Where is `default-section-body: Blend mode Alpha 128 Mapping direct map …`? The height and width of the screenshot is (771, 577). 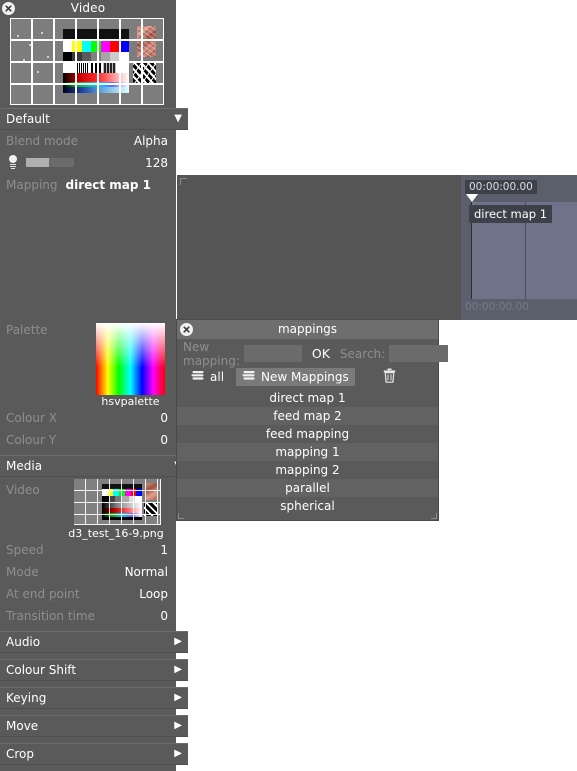 default-section-body: Blend mode Alpha 128 Mapping direct map … is located at coordinates (88, 163).